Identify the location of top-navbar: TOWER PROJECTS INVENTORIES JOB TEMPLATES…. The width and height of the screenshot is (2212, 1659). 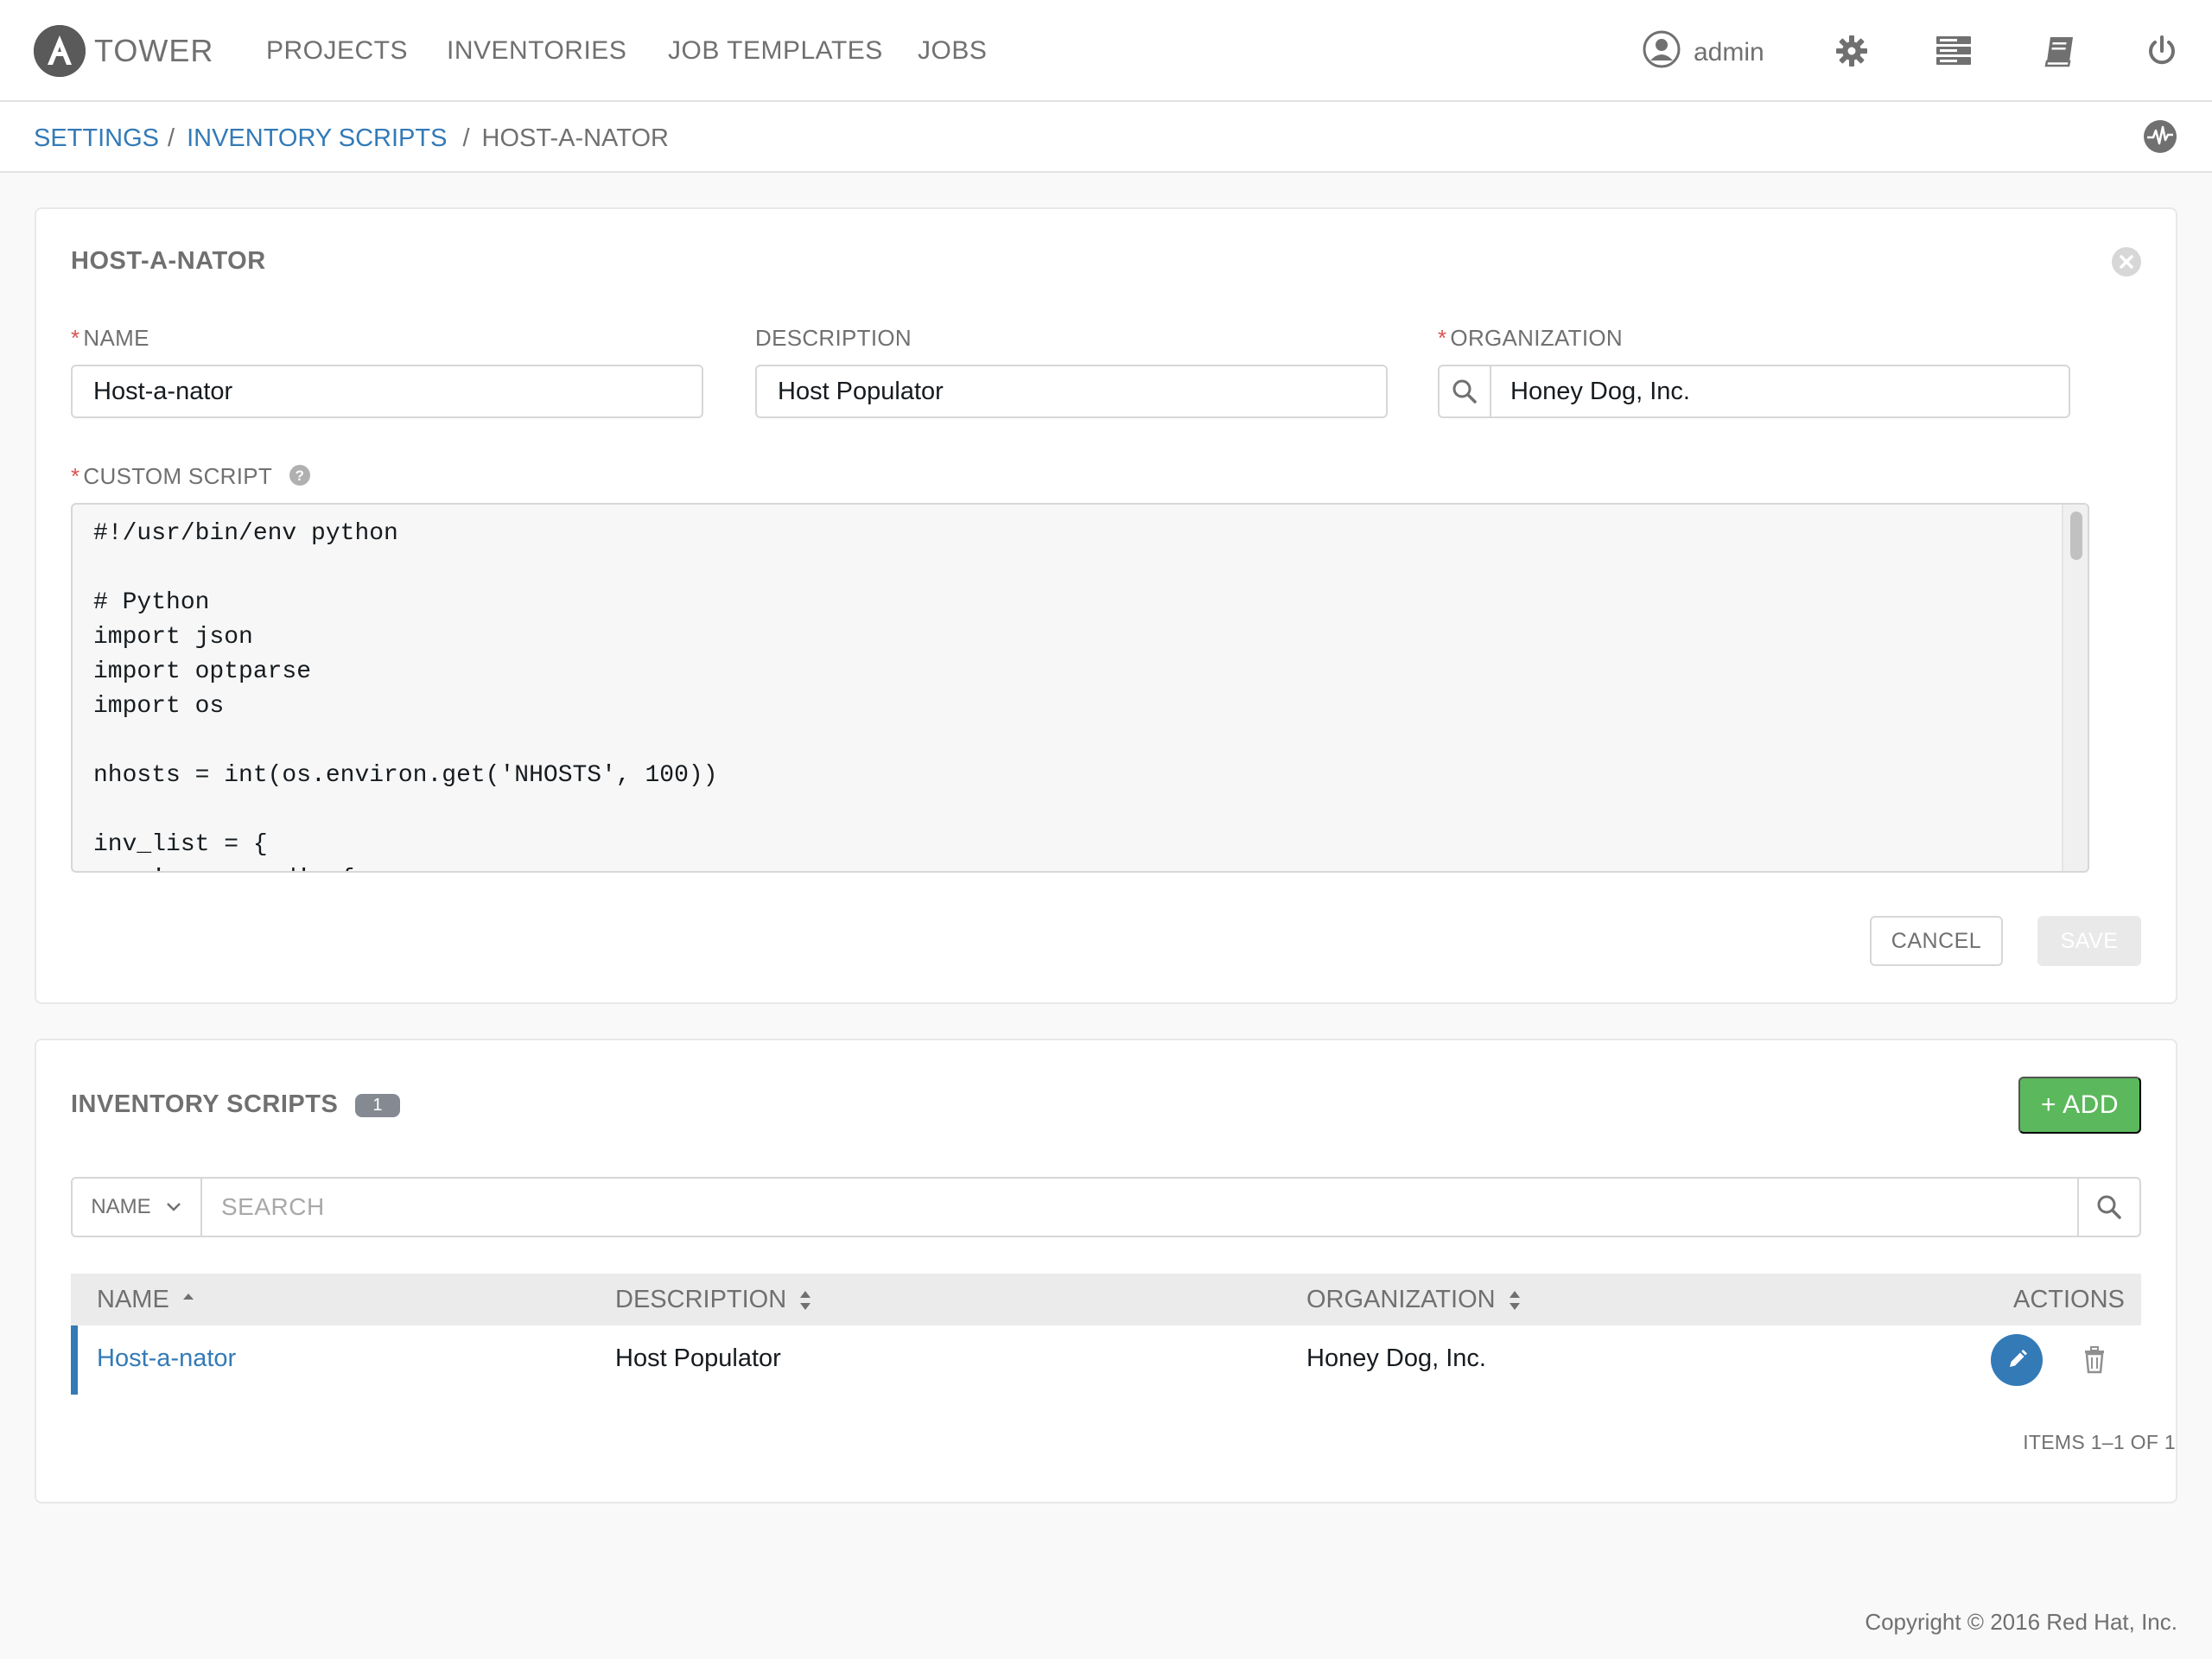
(1106, 51).